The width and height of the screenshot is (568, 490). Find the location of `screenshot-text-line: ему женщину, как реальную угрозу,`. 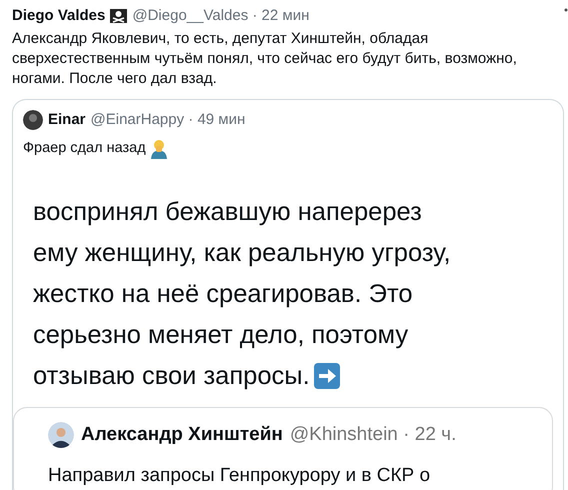

screenshot-text-line: ему женщину, как реальную угрозу, is located at coordinates (242, 253).